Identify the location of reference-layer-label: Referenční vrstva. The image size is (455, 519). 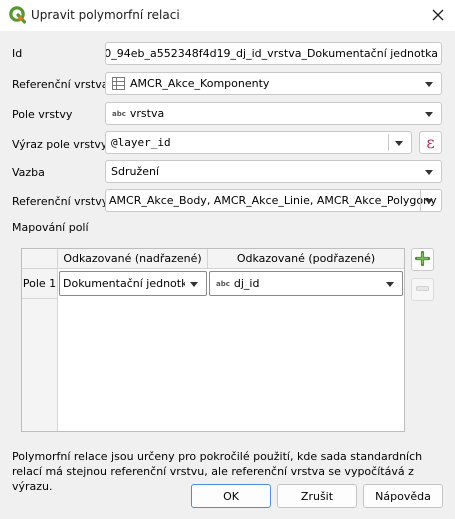
(60, 84).